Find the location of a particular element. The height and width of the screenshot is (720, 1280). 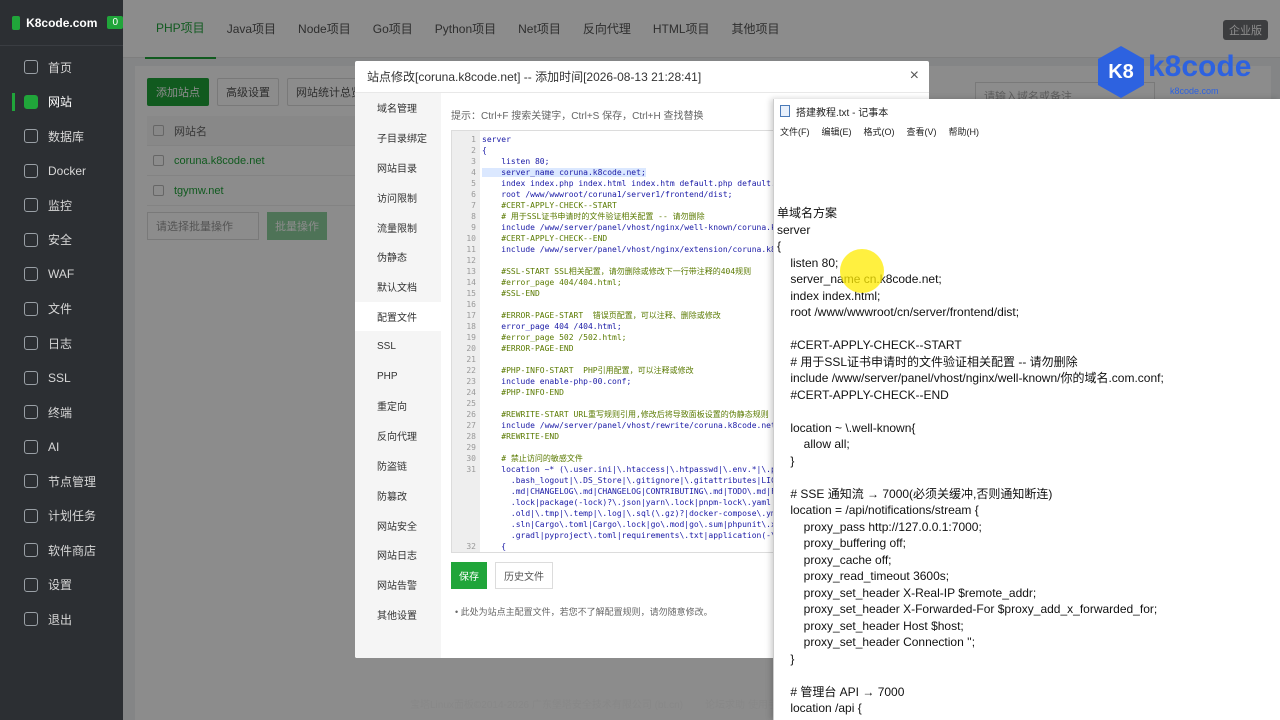

sidebar-item: 文件 is located at coordinates (61, 309).